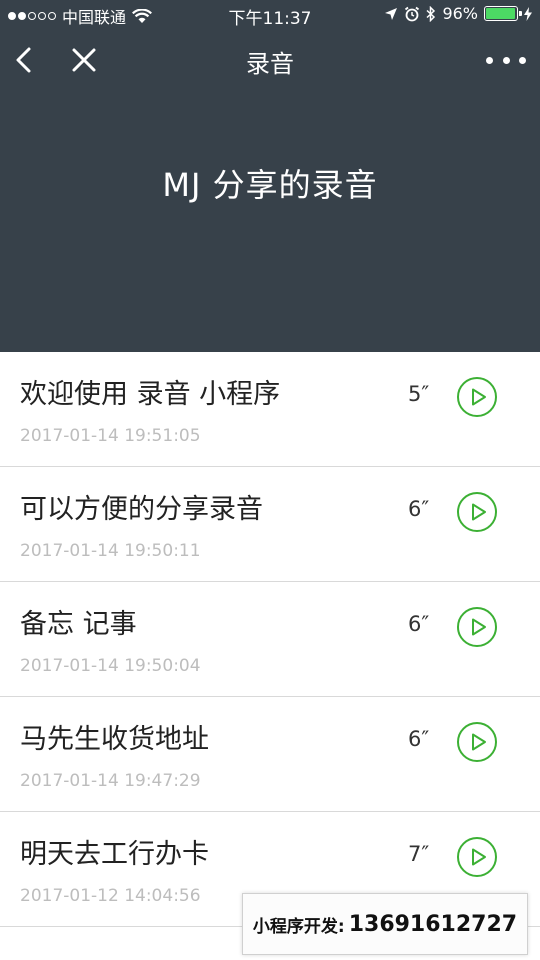  I want to click on promo-banner: 小程序开发: 13691612727, so click(385, 924).